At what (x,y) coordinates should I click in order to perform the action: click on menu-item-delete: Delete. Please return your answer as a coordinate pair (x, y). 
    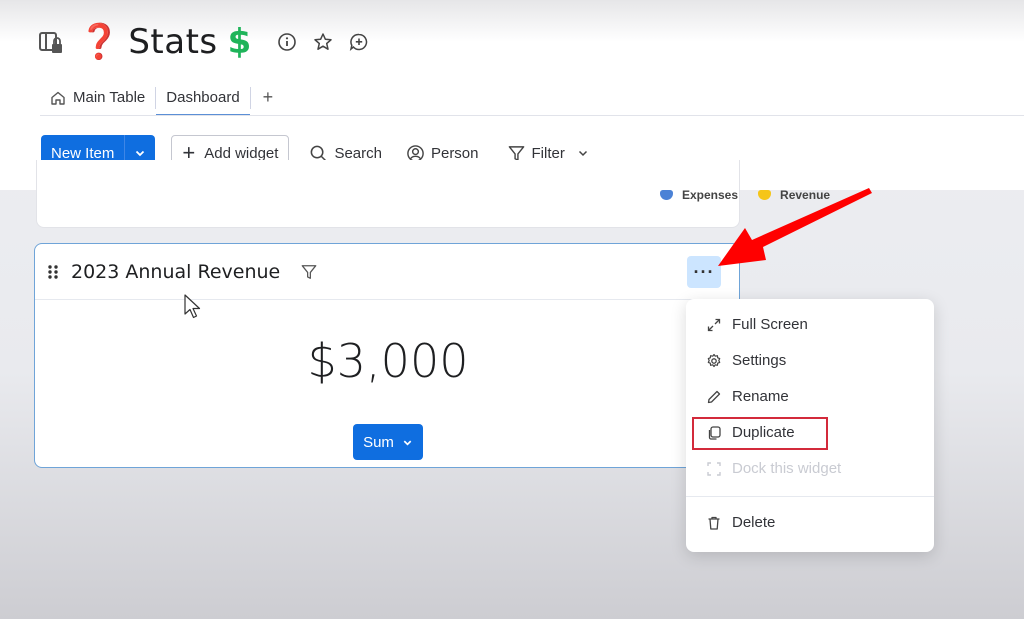
    Looking at the image, I should click on (740, 522).